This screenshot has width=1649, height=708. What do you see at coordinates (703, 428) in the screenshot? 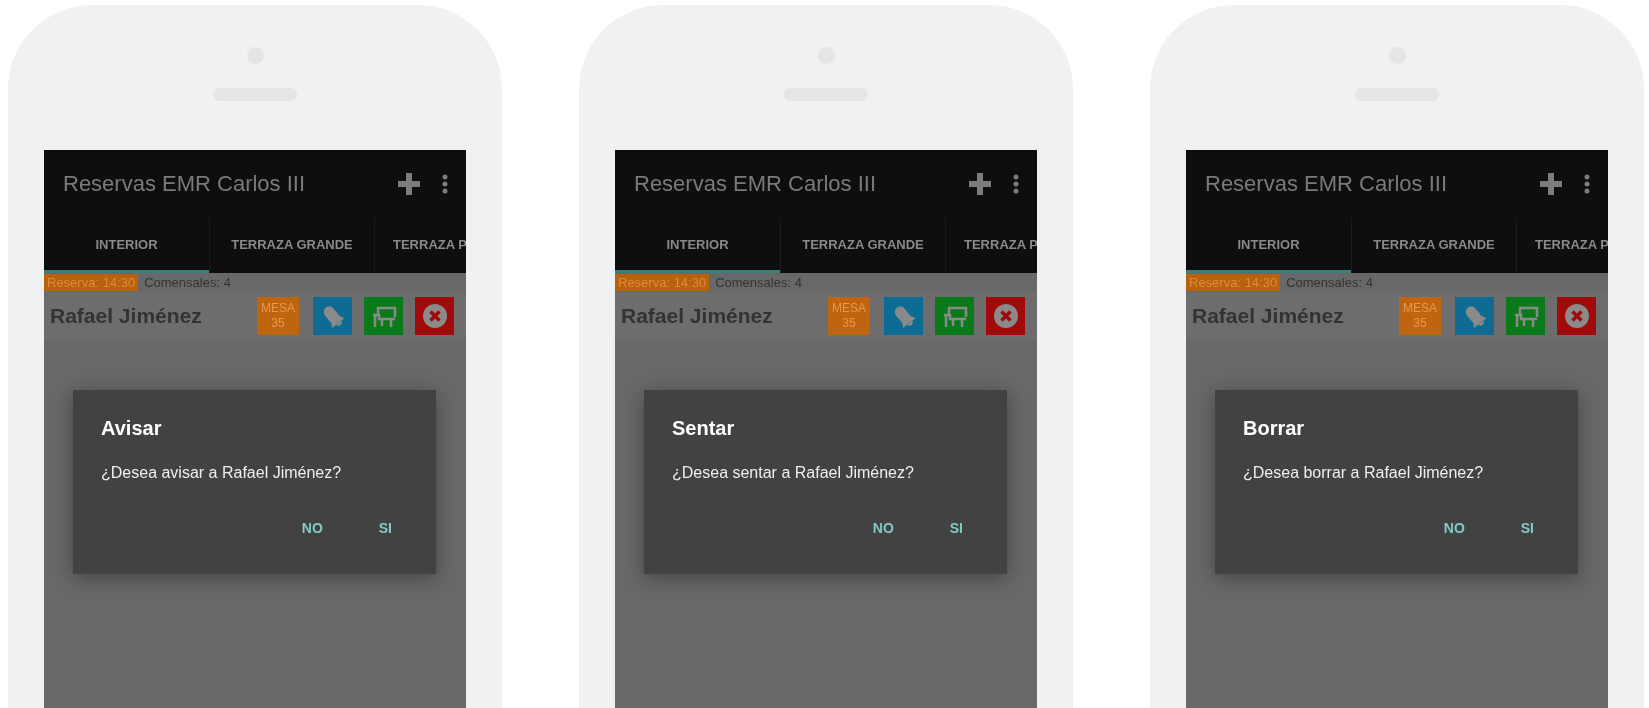
I see `dialog-title: Sentar` at bounding box center [703, 428].